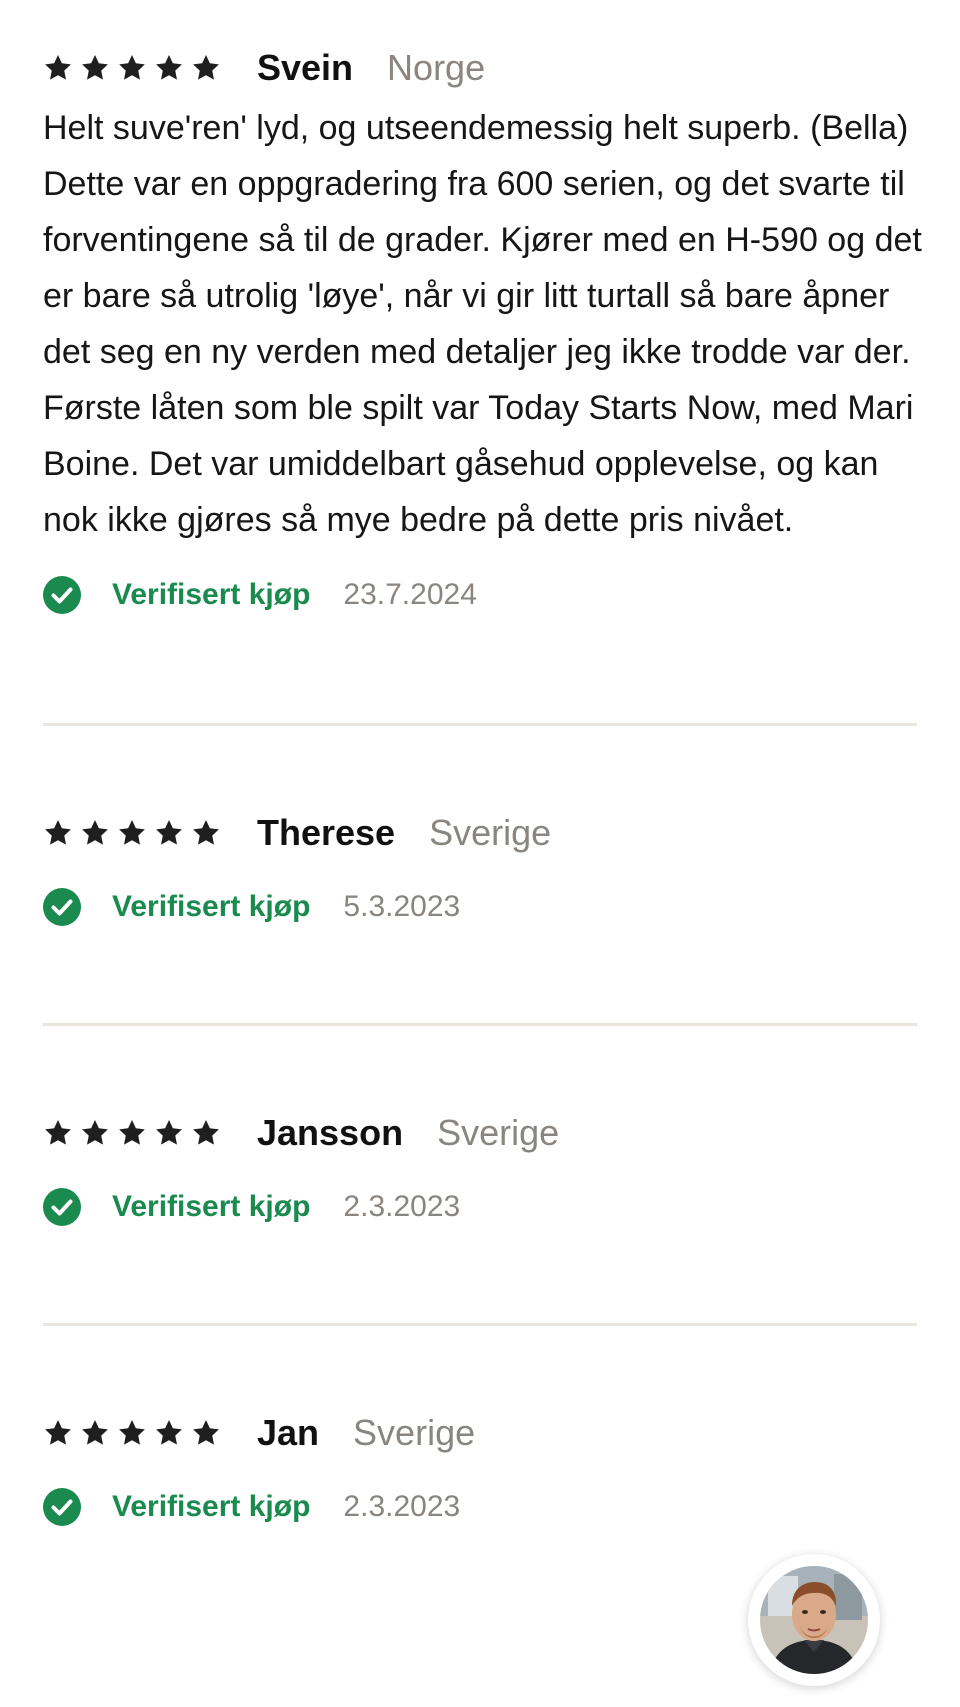 Image resolution: width=960 pixels, height=1707 pixels. What do you see at coordinates (410, 594) in the screenshot?
I see `review-date: 23.7.2024` at bounding box center [410, 594].